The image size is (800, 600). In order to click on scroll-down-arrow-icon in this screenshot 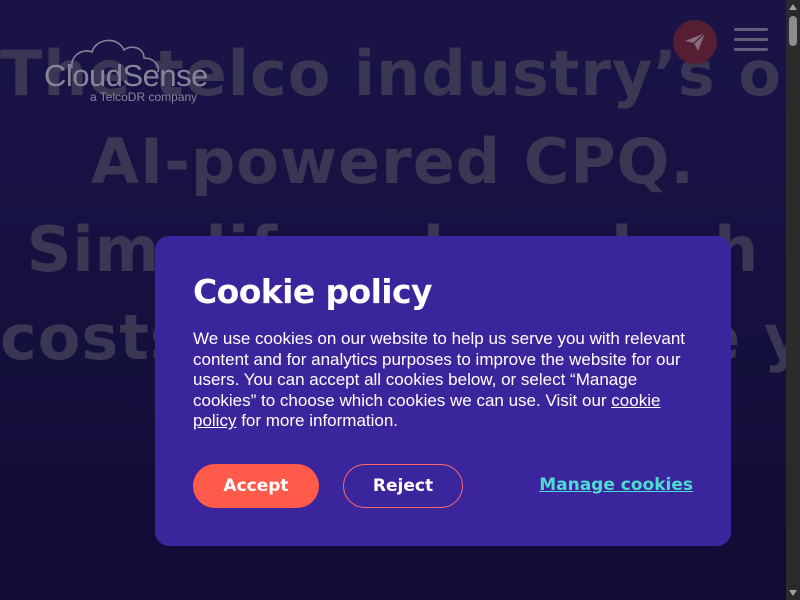, I will do `click(793, 593)`.